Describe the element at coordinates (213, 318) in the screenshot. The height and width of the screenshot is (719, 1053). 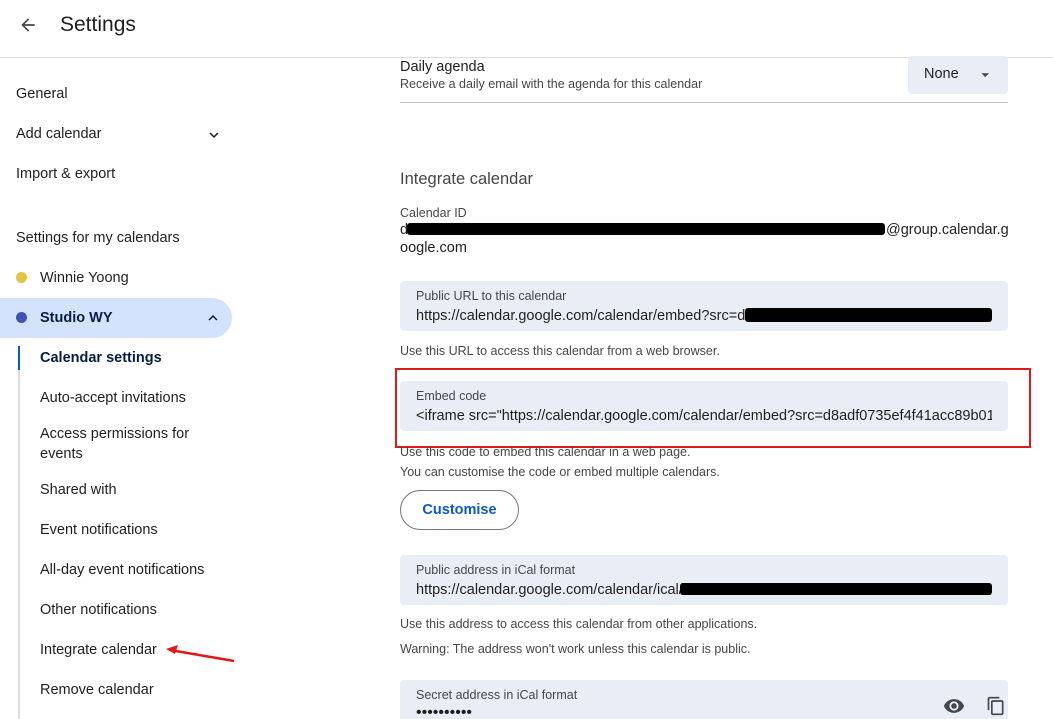
I see `chevron-up-icon` at that location.